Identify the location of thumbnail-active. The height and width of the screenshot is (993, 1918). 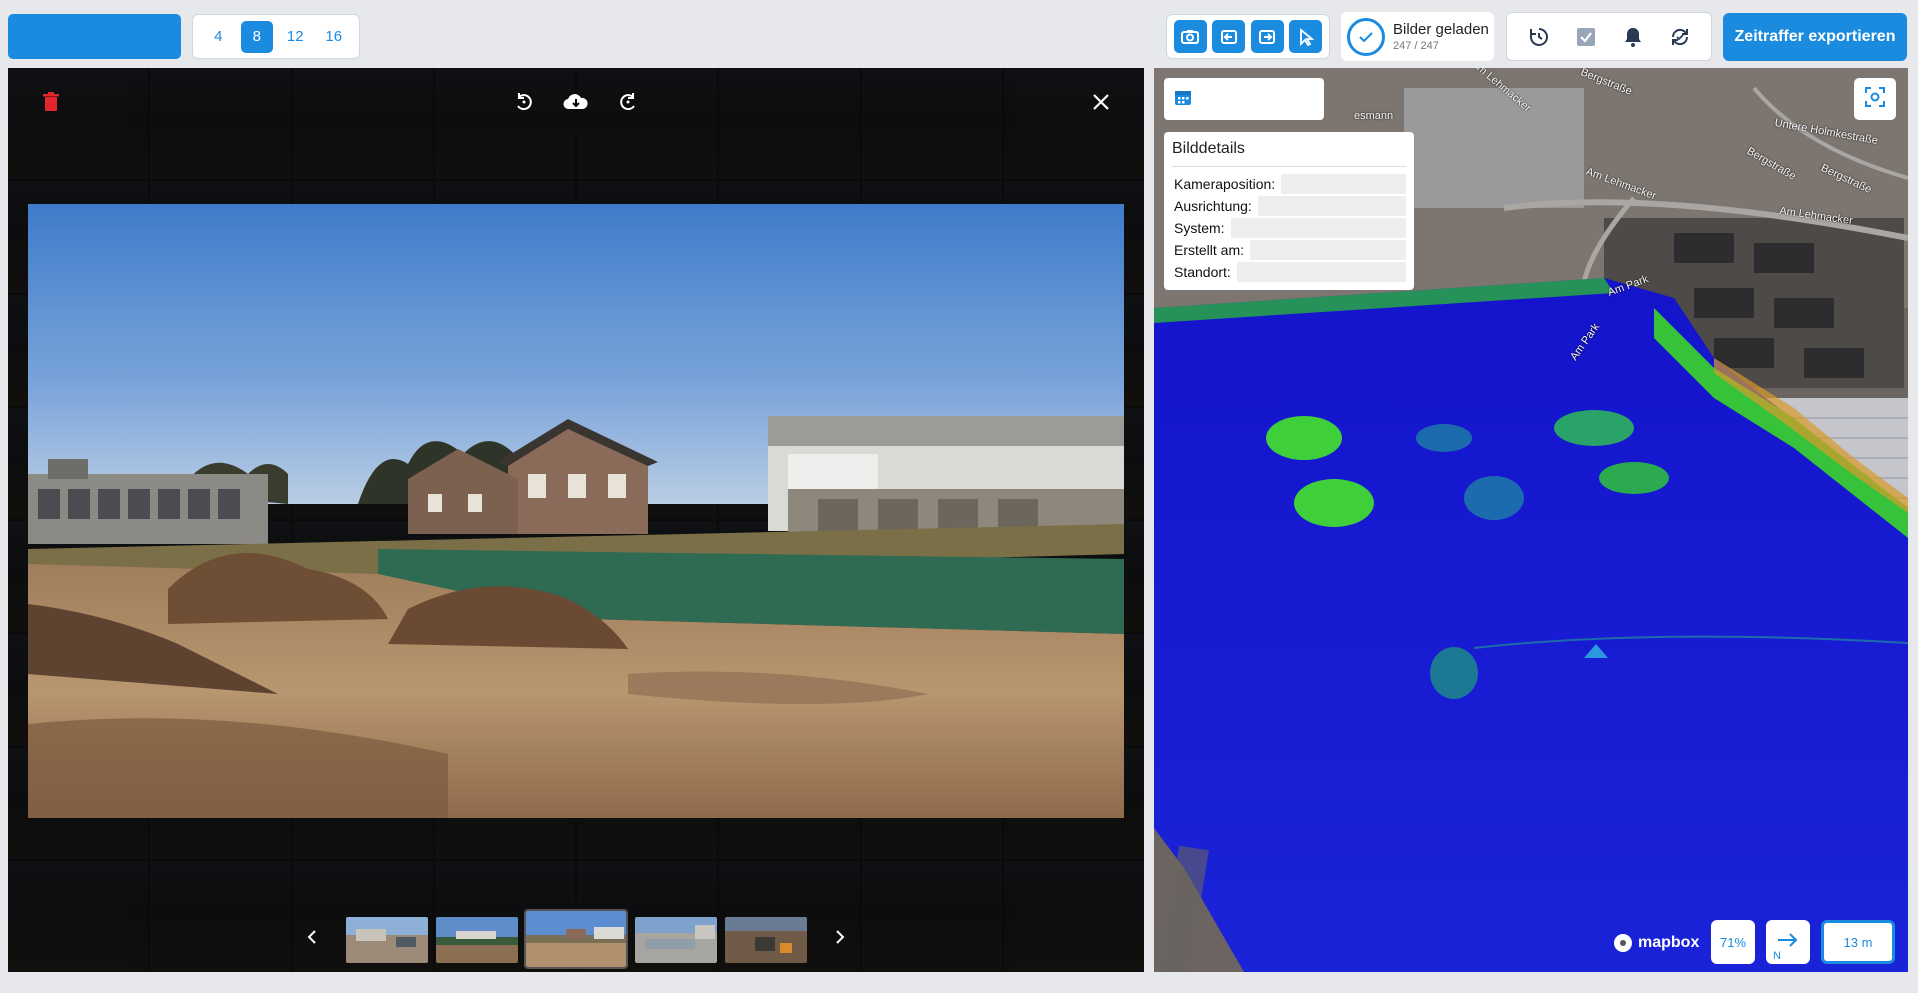
(576, 939).